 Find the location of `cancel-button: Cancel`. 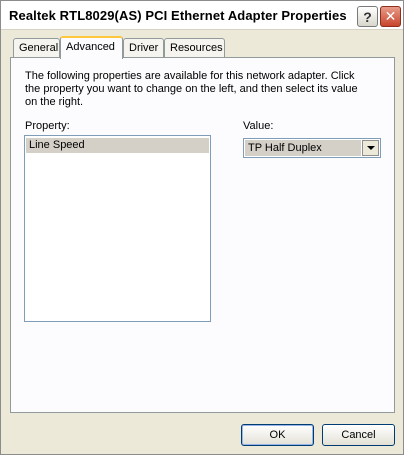

cancel-button: Cancel is located at coordinates (358, 435).